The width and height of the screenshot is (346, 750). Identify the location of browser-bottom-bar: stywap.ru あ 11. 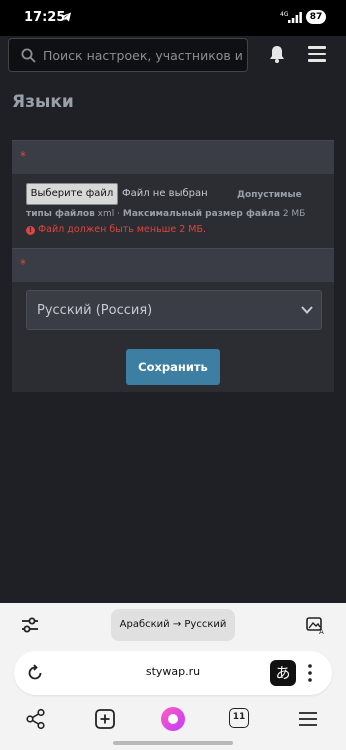
(173, 698).